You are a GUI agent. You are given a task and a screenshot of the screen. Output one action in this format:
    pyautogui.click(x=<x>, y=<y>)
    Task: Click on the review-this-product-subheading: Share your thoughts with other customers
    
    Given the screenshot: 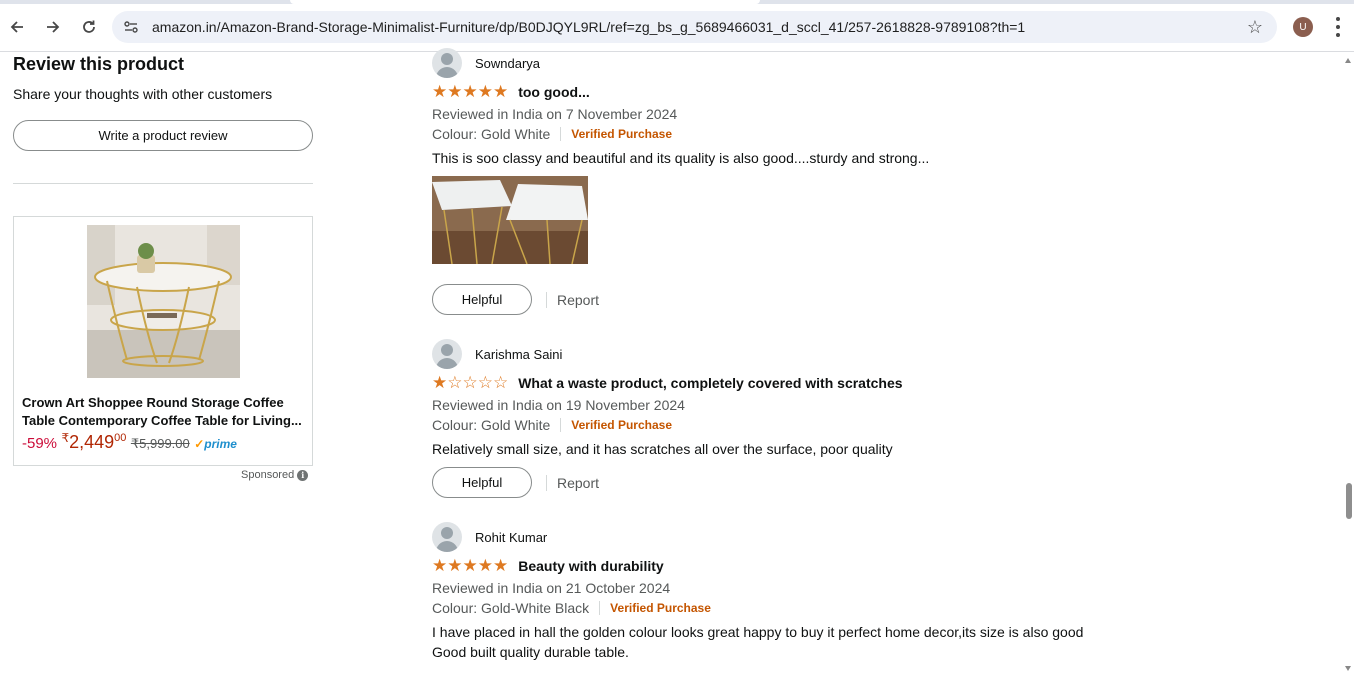 What is the action you would take?
    pyautogui.click(x=143, y=94)
    